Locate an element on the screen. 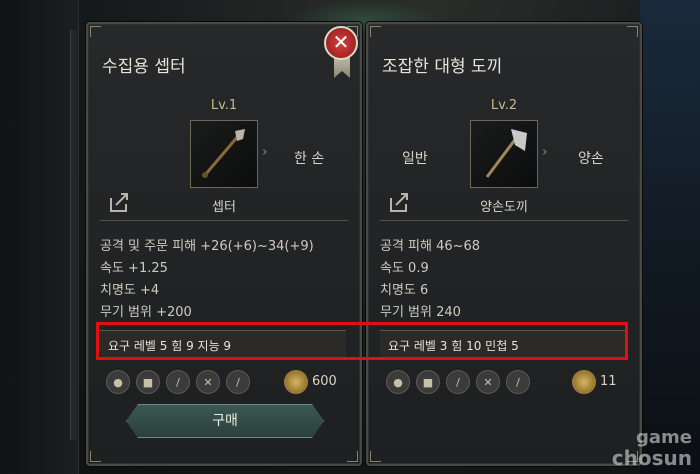  weapon-type: 셉터 is located at coordinates (224, 207).